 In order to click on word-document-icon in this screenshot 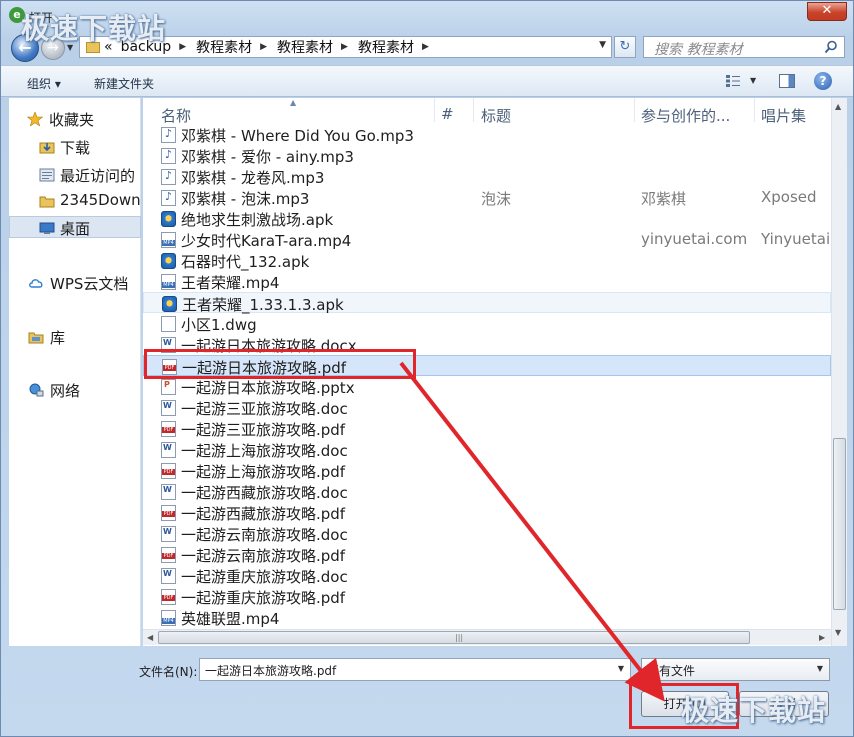, I will do `click(168, 345)`.